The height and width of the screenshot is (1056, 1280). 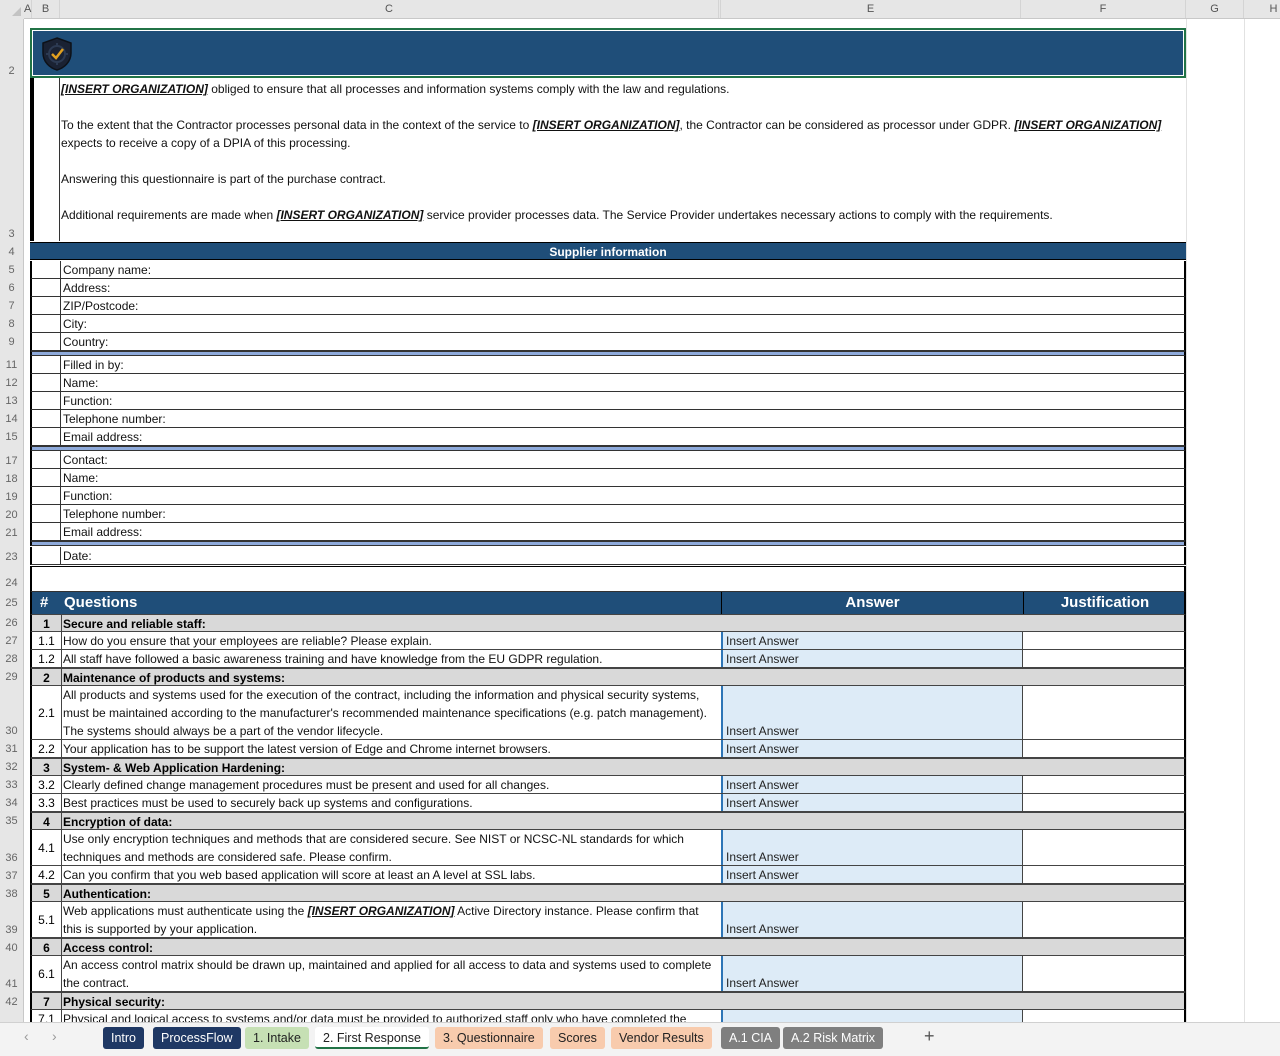 What do you see at coordinates (197, 1038) in the screenshot?
I see `sheet-tab: ProcessFlow` at bounding box center [197, 1038].